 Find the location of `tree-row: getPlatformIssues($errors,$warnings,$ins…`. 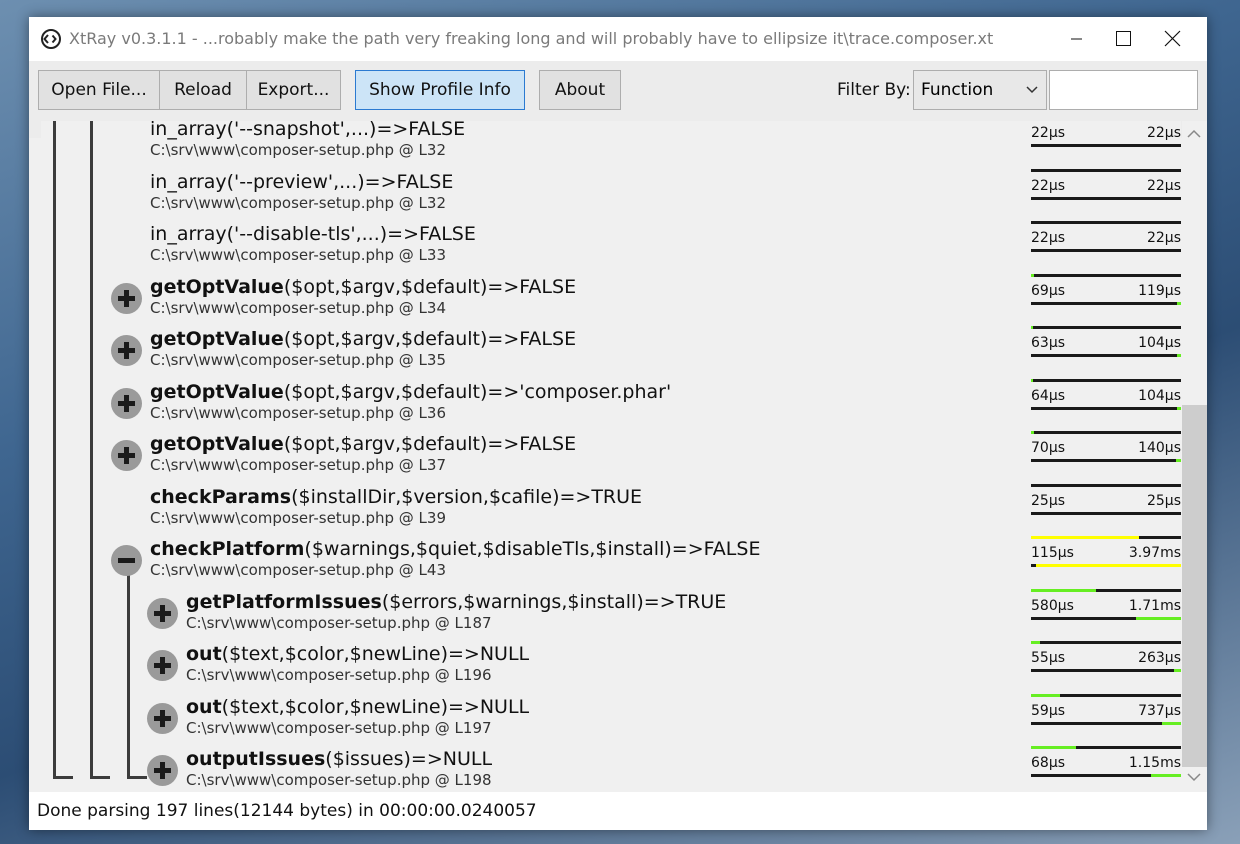

tree-row: getPlatformIssues($errors,$warnings,$ins… is located at coordinates (611, 614).